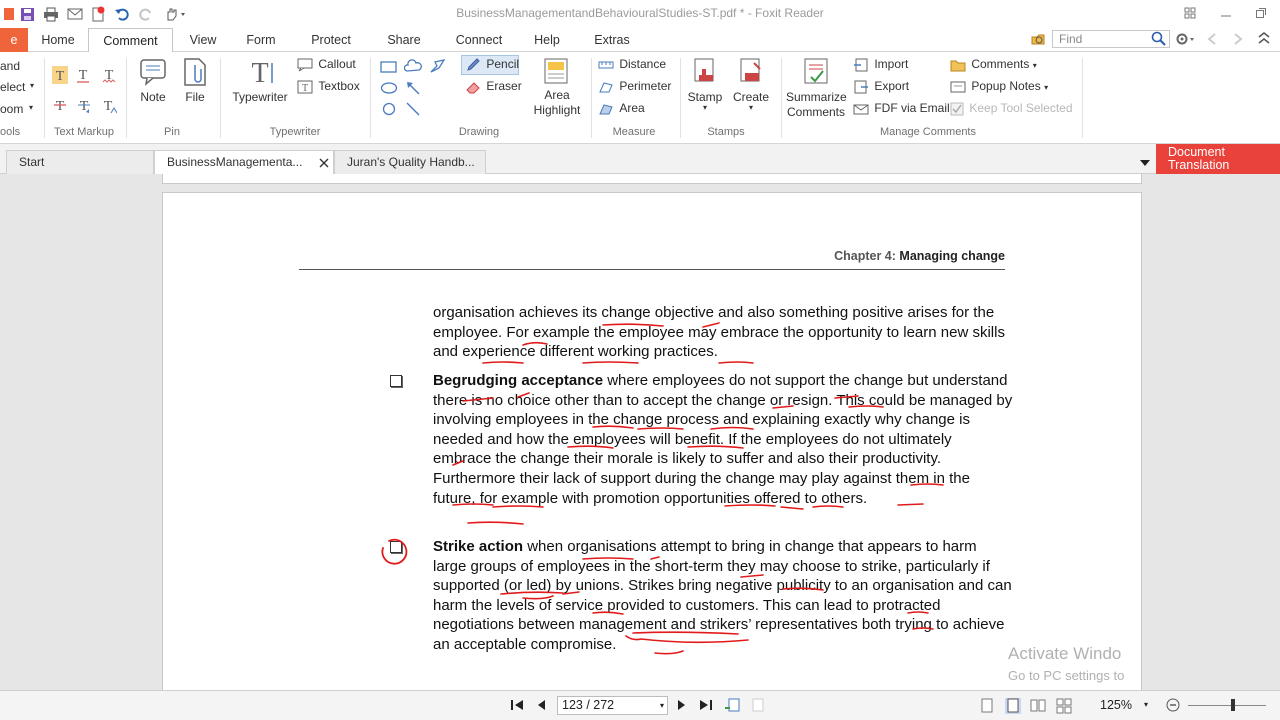  Describe the element at coordinates (541, 706) in the screenshot. I see `previous-page-icon` at that location.